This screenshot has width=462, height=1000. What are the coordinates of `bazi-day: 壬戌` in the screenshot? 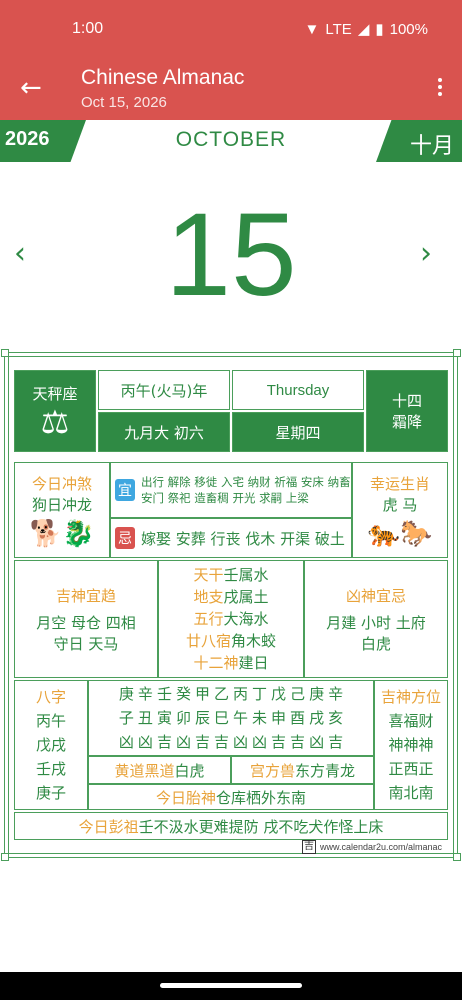 It's located at (50, 769).